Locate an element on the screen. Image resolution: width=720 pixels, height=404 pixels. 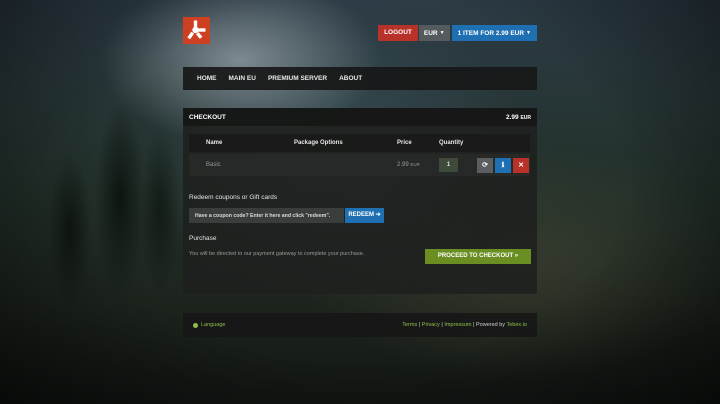
update-button: ⟳ is located at coordinates (485, 165).